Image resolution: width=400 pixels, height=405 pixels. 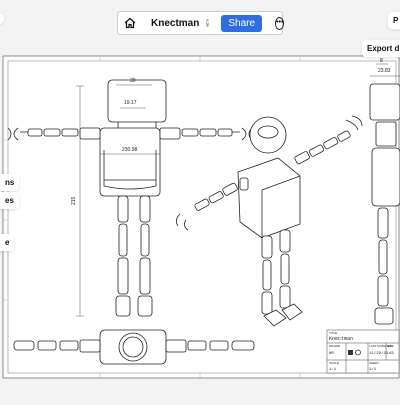 What do you see at coordinates (334, 346) in the screenshot?
I see `drawn-label: DRAWN` at bounding box center [334, 346].